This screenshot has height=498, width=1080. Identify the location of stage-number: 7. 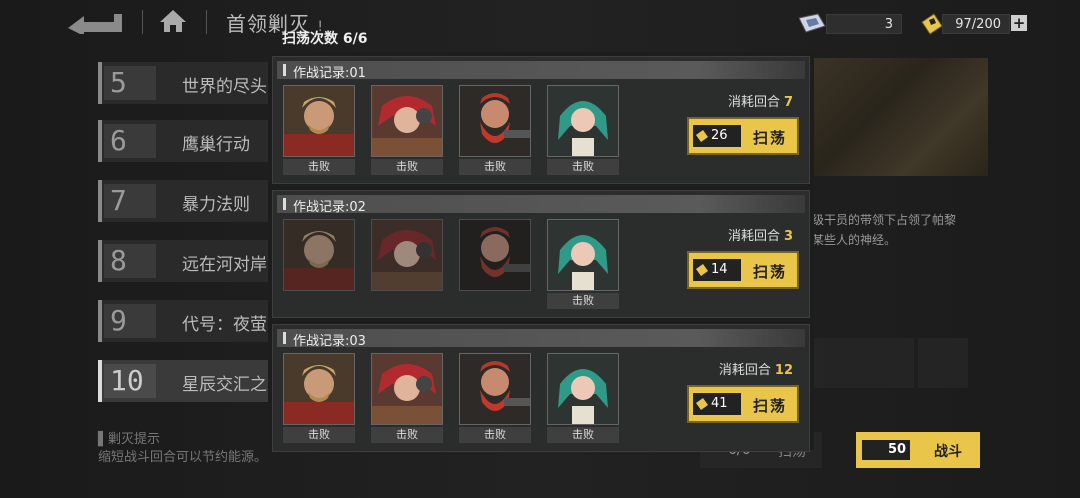
(130, 201).